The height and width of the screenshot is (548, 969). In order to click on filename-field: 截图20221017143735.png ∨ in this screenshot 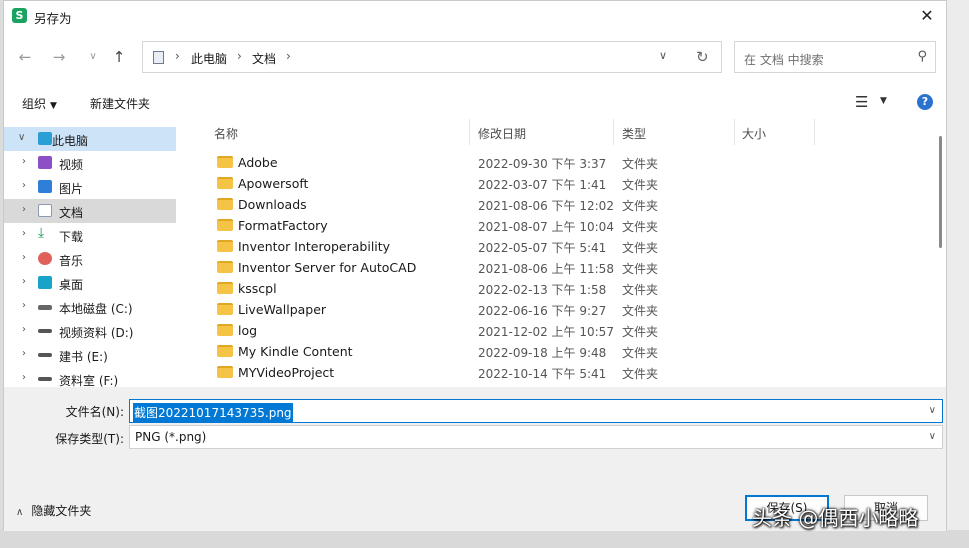, I will do `click(536, 411)`.